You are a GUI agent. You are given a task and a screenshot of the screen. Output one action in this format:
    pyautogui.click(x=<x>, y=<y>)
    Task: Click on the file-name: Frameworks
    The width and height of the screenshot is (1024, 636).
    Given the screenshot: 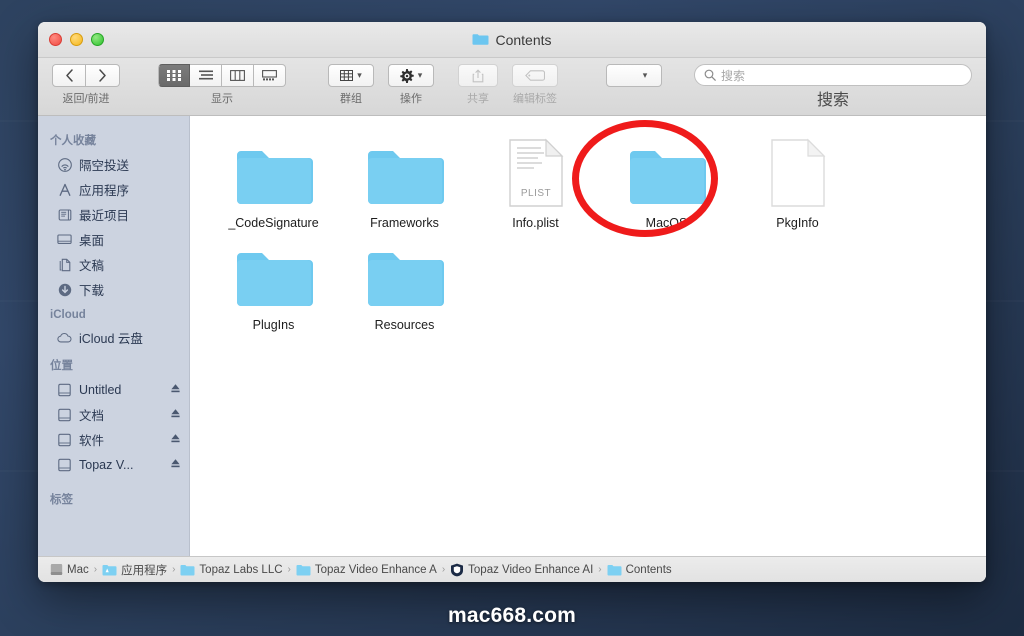 What is the action you would take?
    pyautogui.click(x=404, y=223)
    